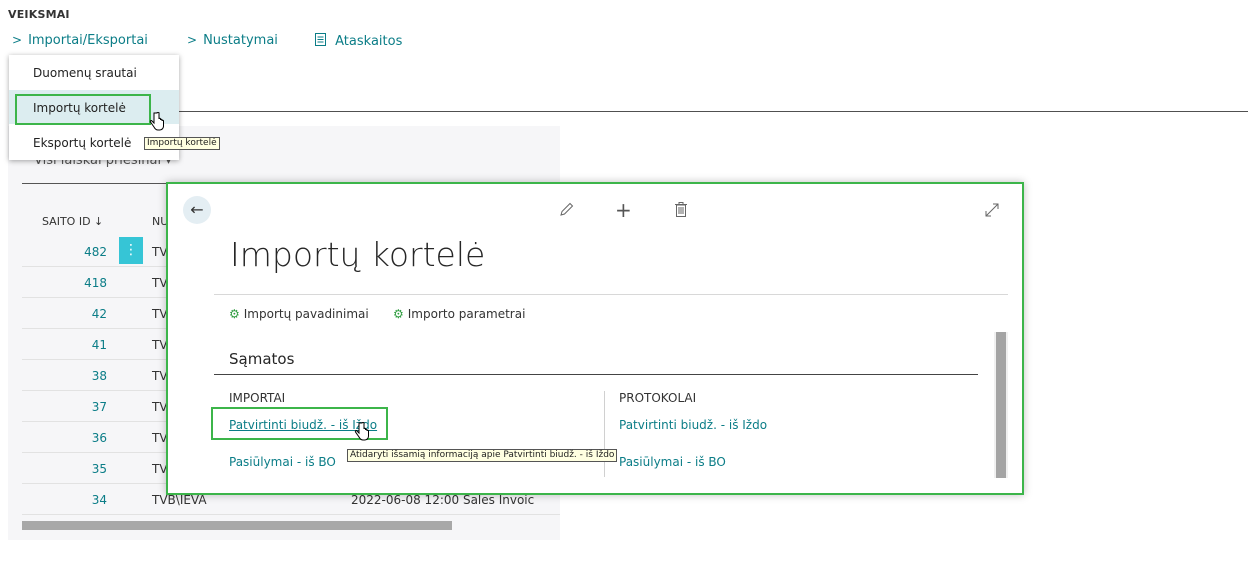 Image resolution: width=1248 pixels, height=562 pixels. Describe the element at coordinates (1001, 405) in the screenshot. I see `scrollbar-thumb` at that location.